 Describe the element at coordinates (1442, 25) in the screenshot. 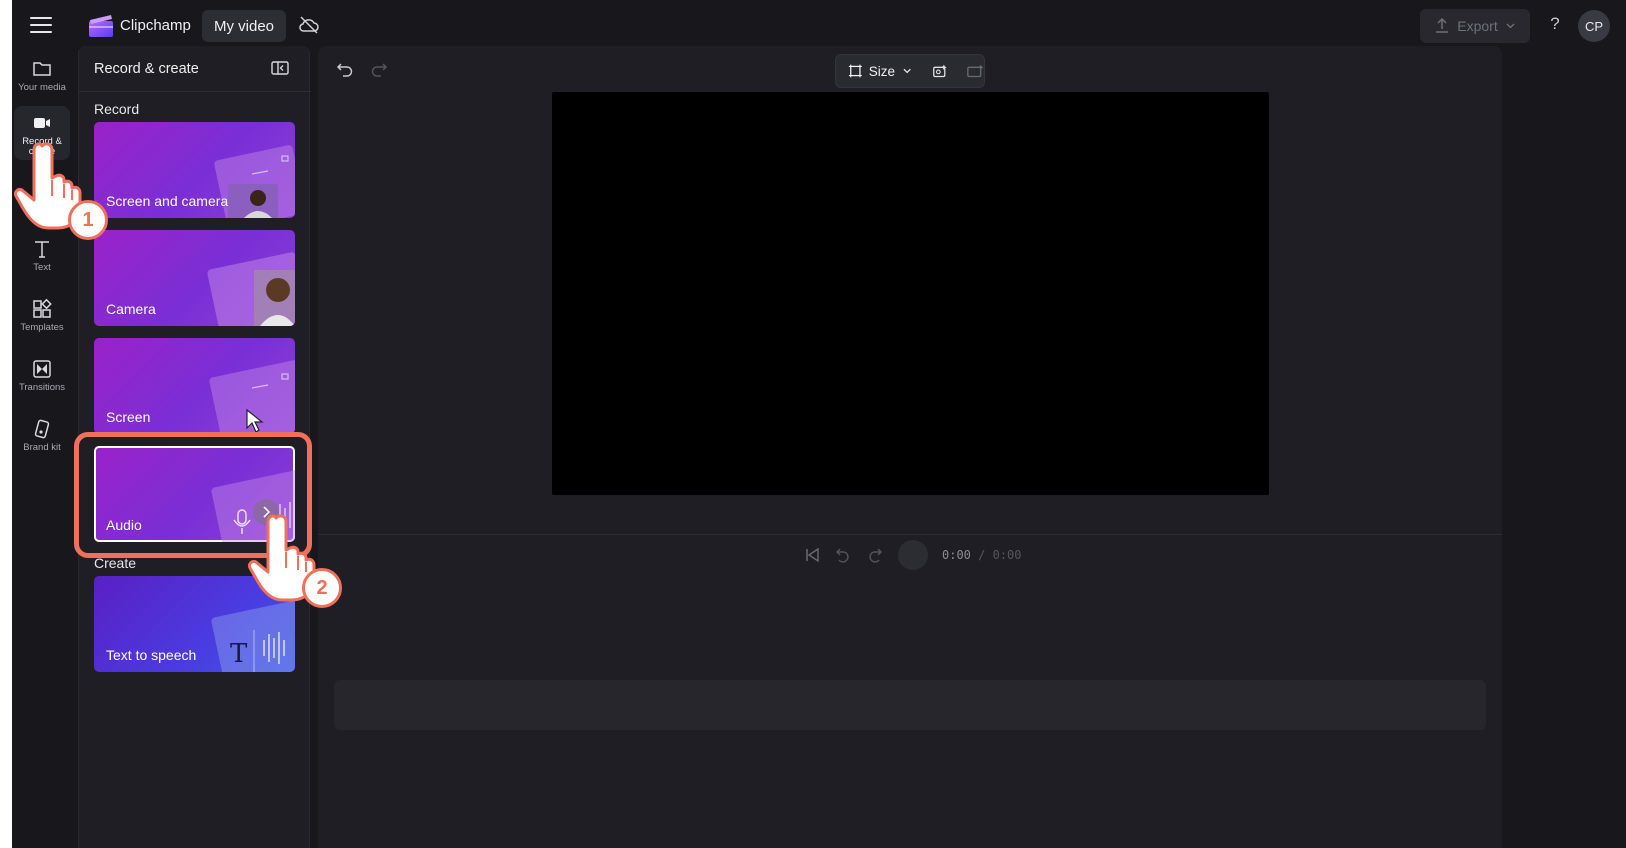

I see `upload-icon` at that location.